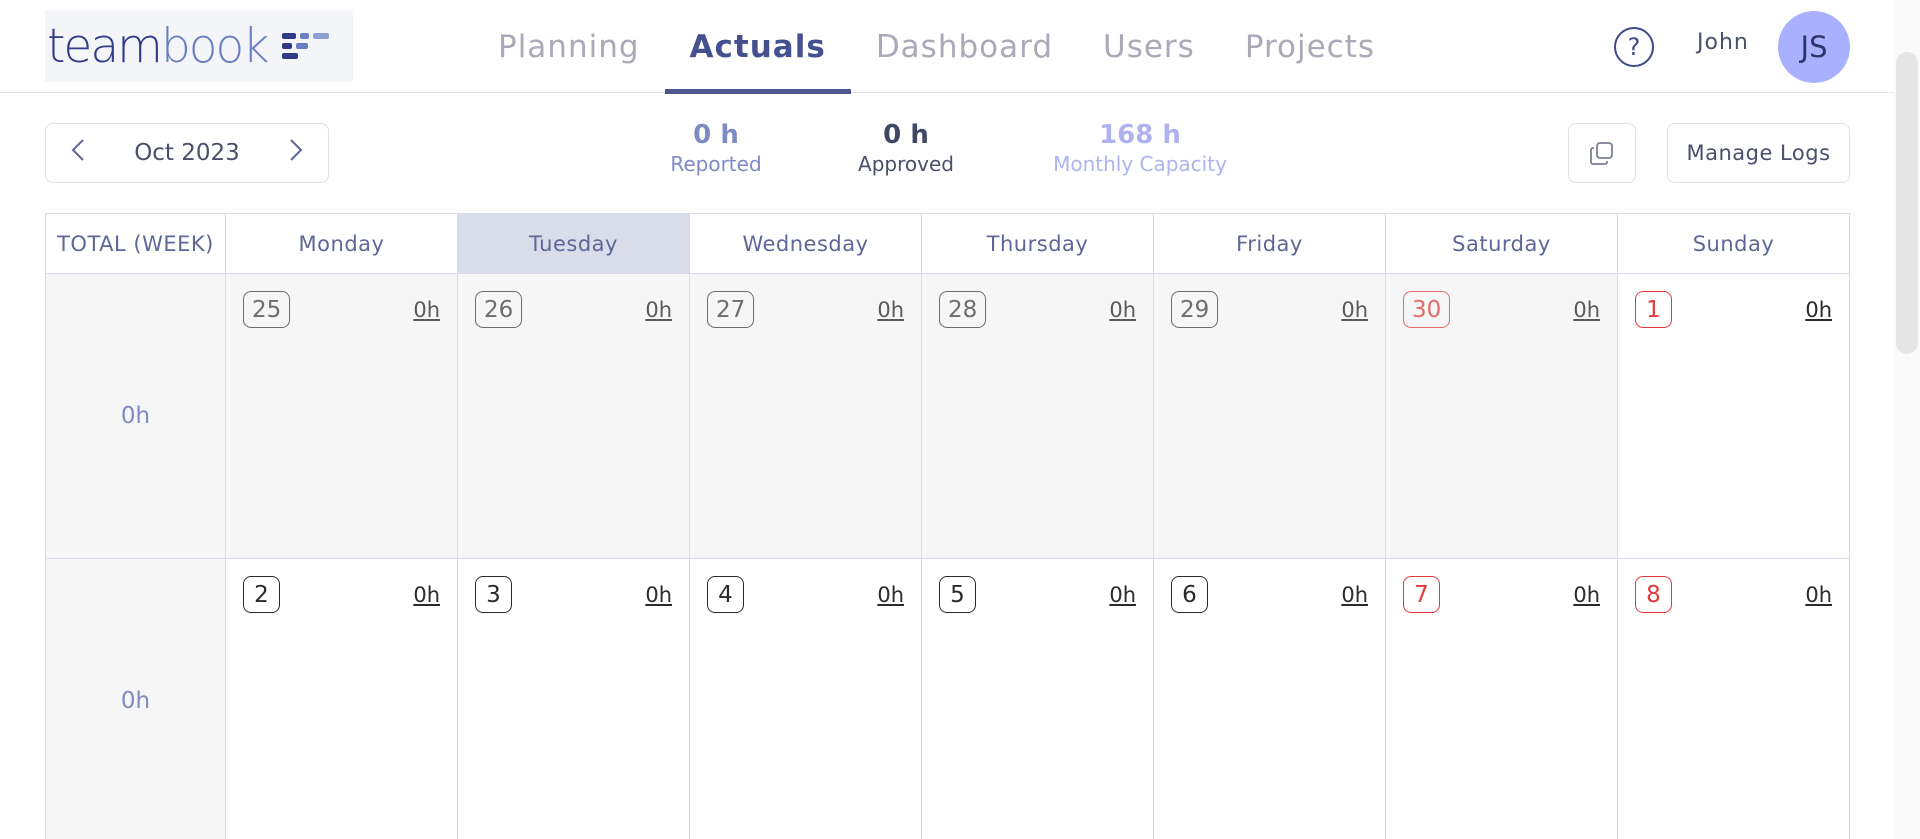  I want to click on day-cell: 7 0h, so click(1502, 699).